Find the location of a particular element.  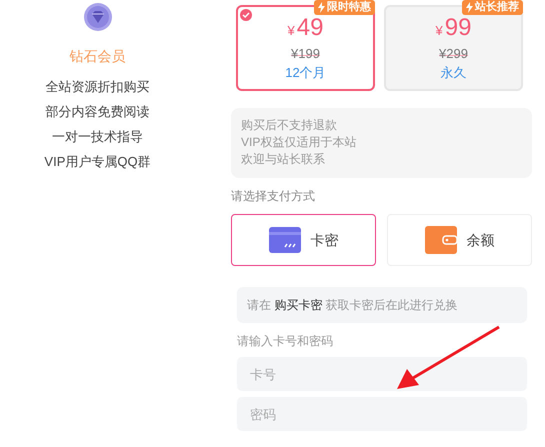

payment-label: 请选择支付方式 is located at coordinates (273, 196).